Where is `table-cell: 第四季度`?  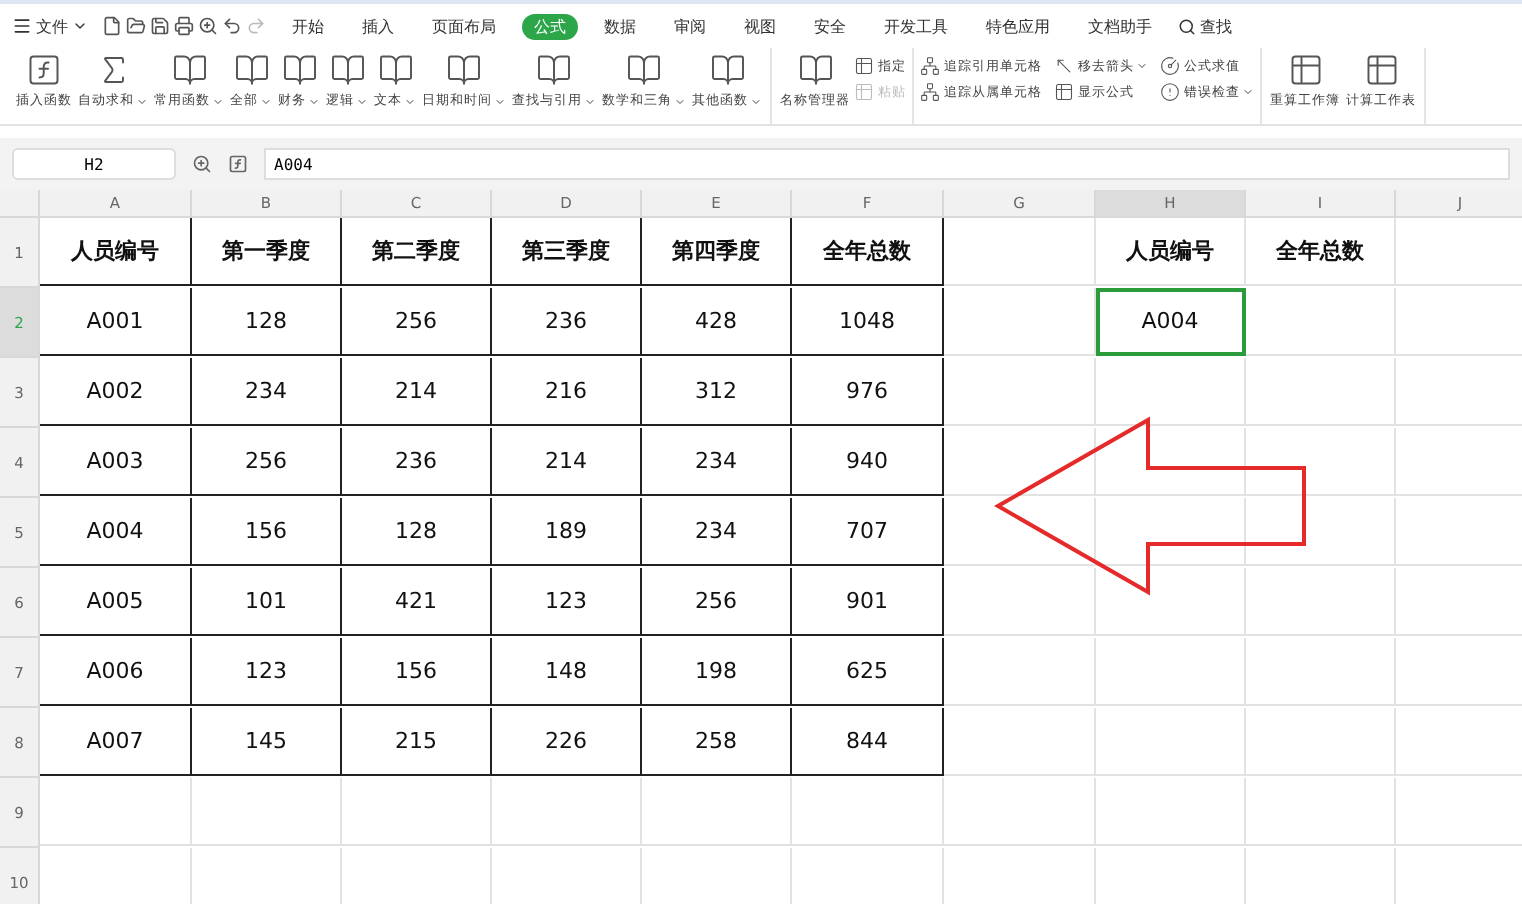 table-cell: 第四季度 is located at coordinates (717, 252).